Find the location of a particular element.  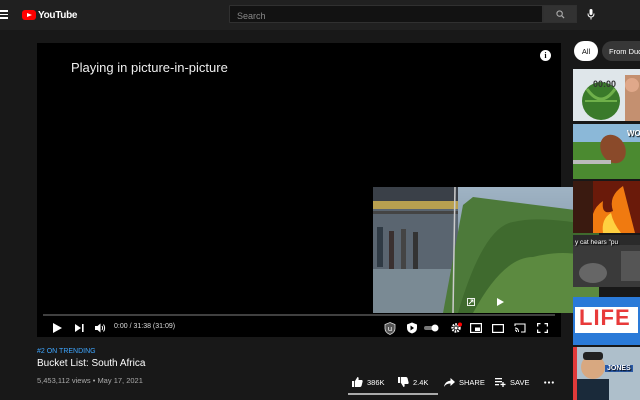

sidebar-thumbnail: LIFE is located at coordinates (606, 321).